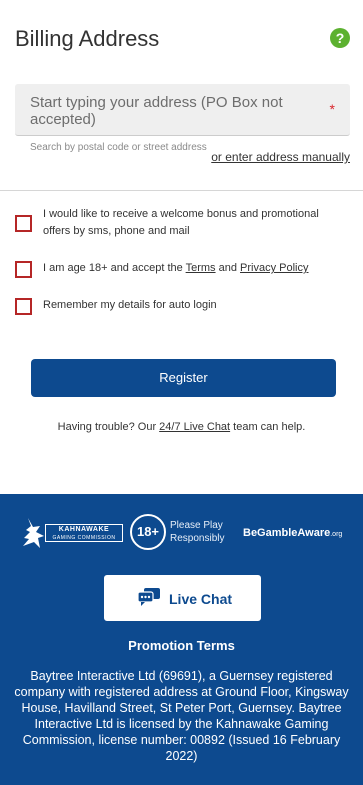 Image resolution: width=363 pixels, height=785 pixels. I want to click on live-chat-button: Live Chat, so click(182, 598).